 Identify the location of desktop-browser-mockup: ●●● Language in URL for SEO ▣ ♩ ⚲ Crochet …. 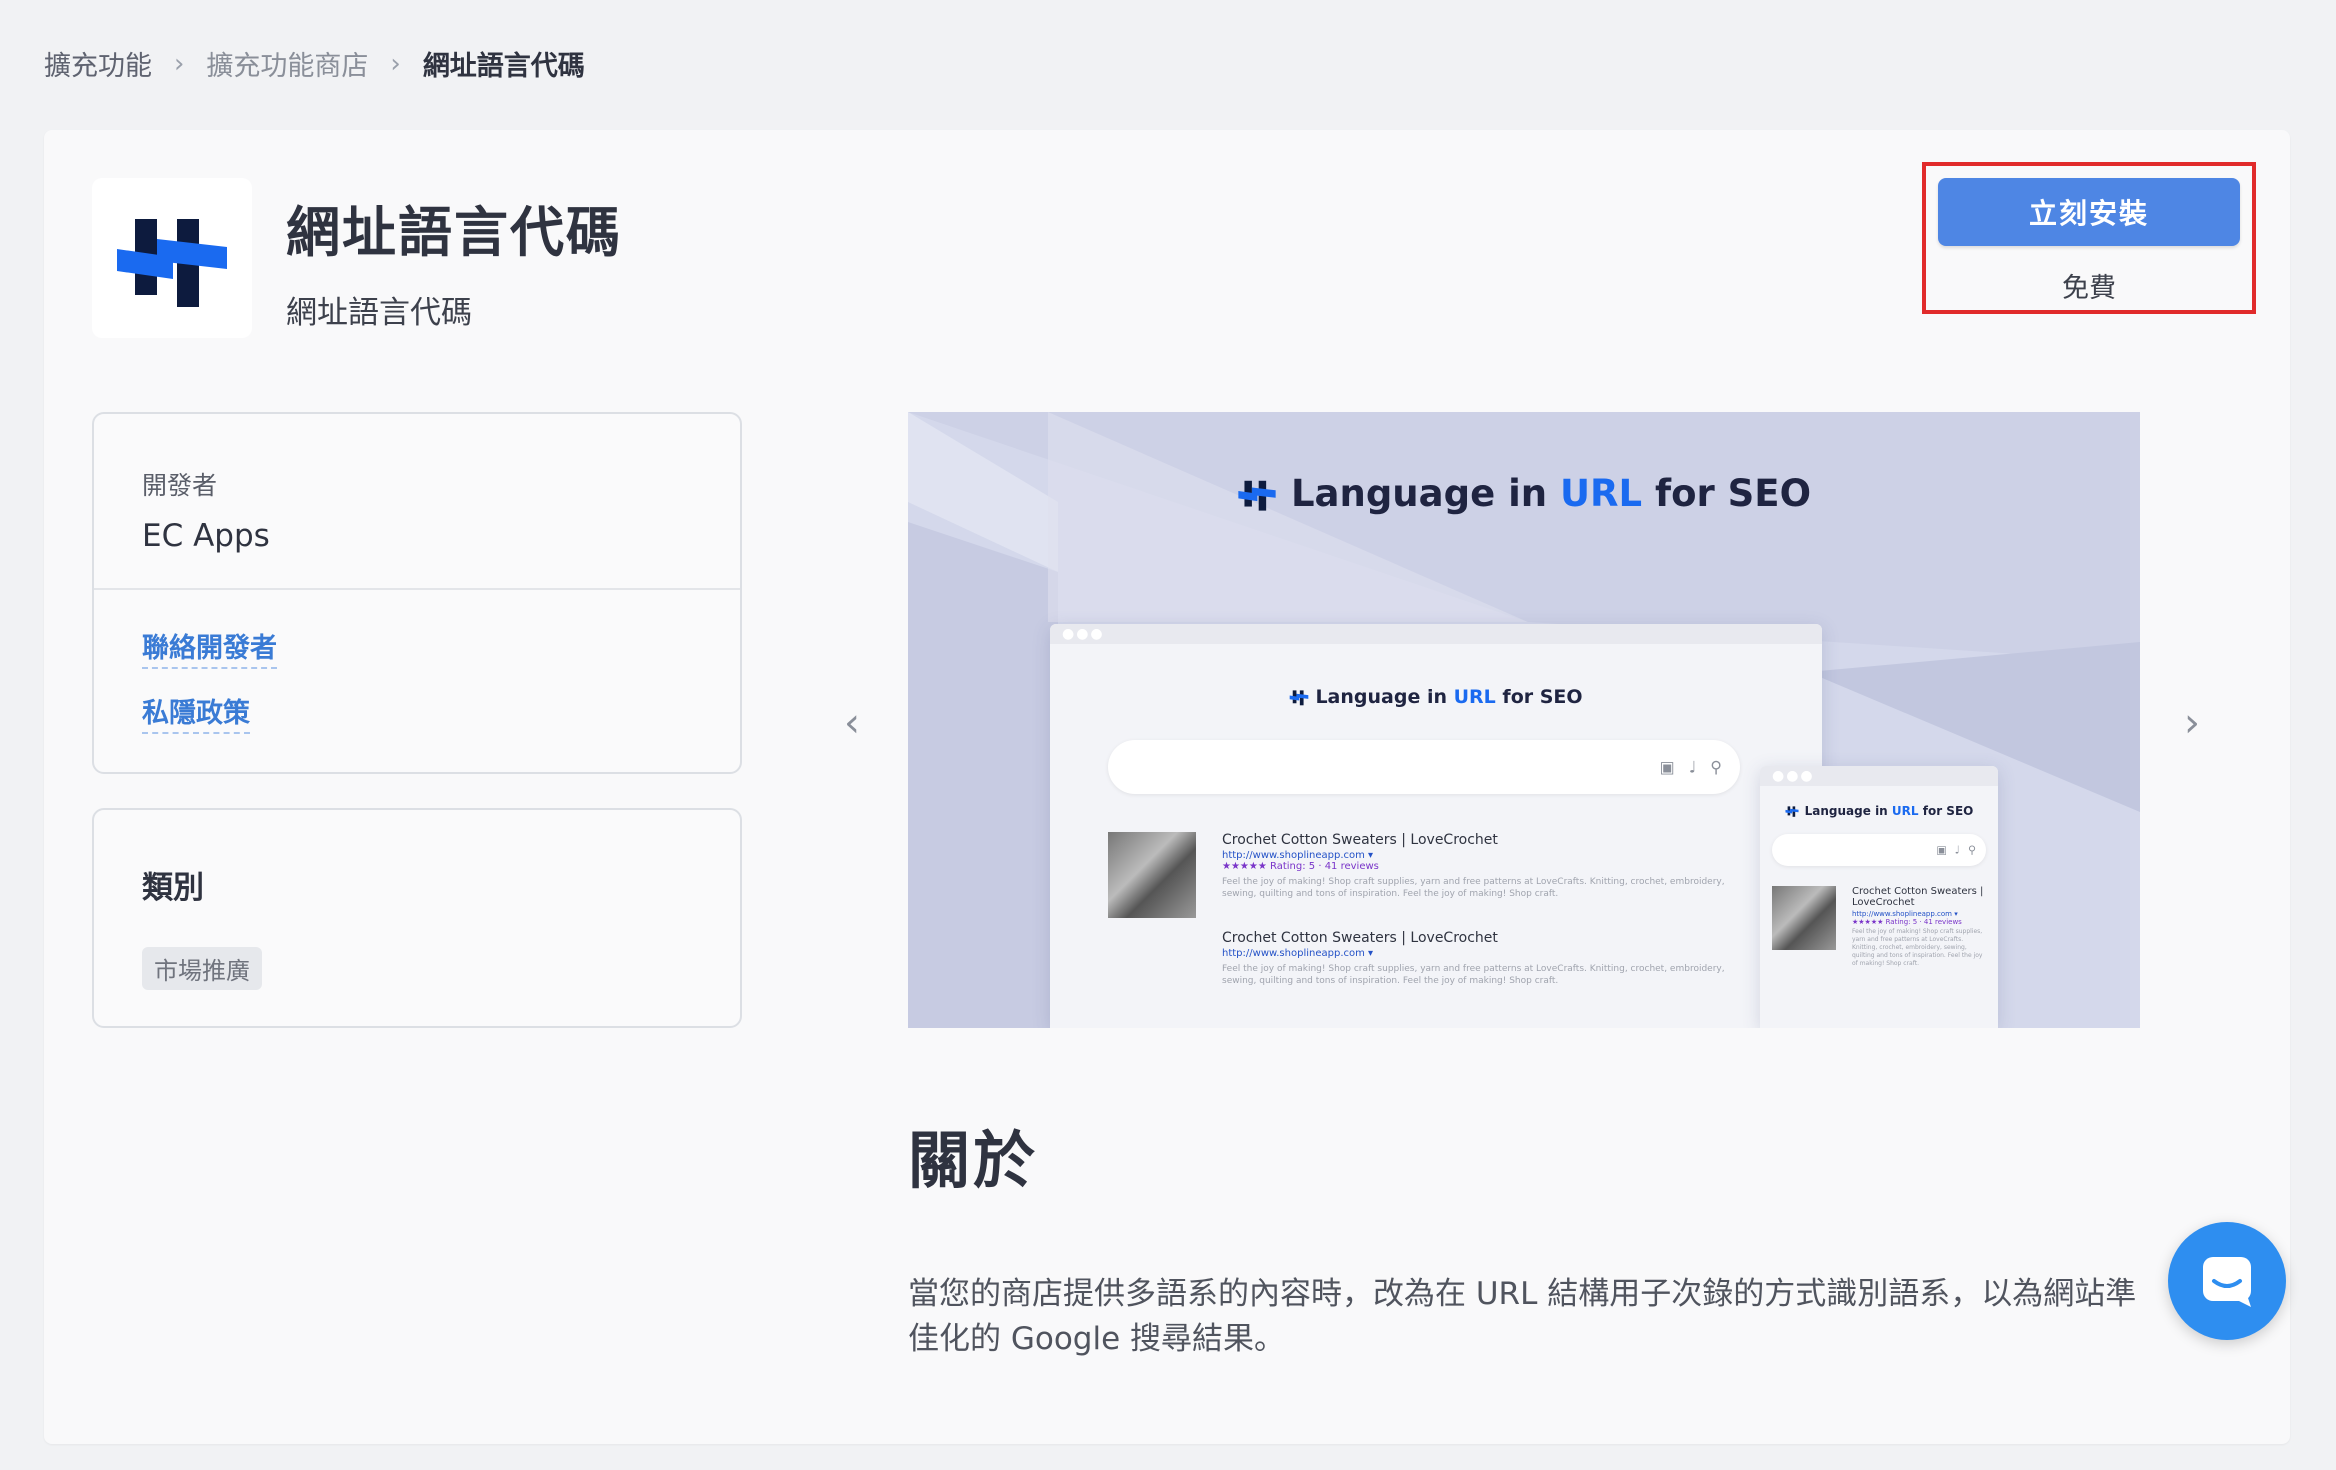
(1436, 826).